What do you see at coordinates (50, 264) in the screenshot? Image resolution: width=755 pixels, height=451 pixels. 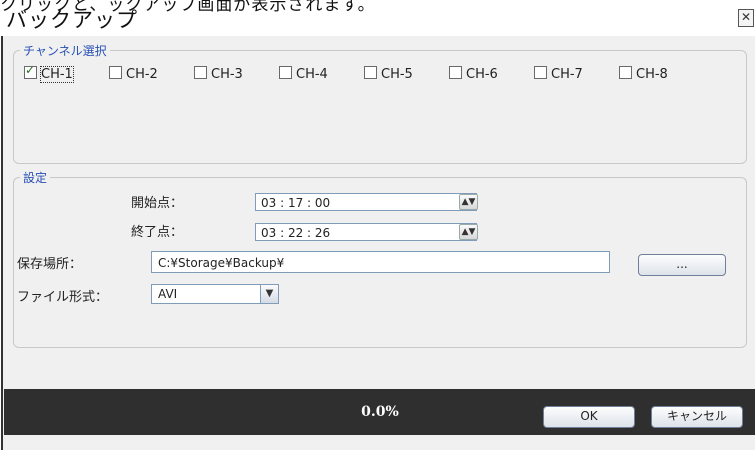 I see `save-location-label: 保存場所：` at bounding box center [50, 264].